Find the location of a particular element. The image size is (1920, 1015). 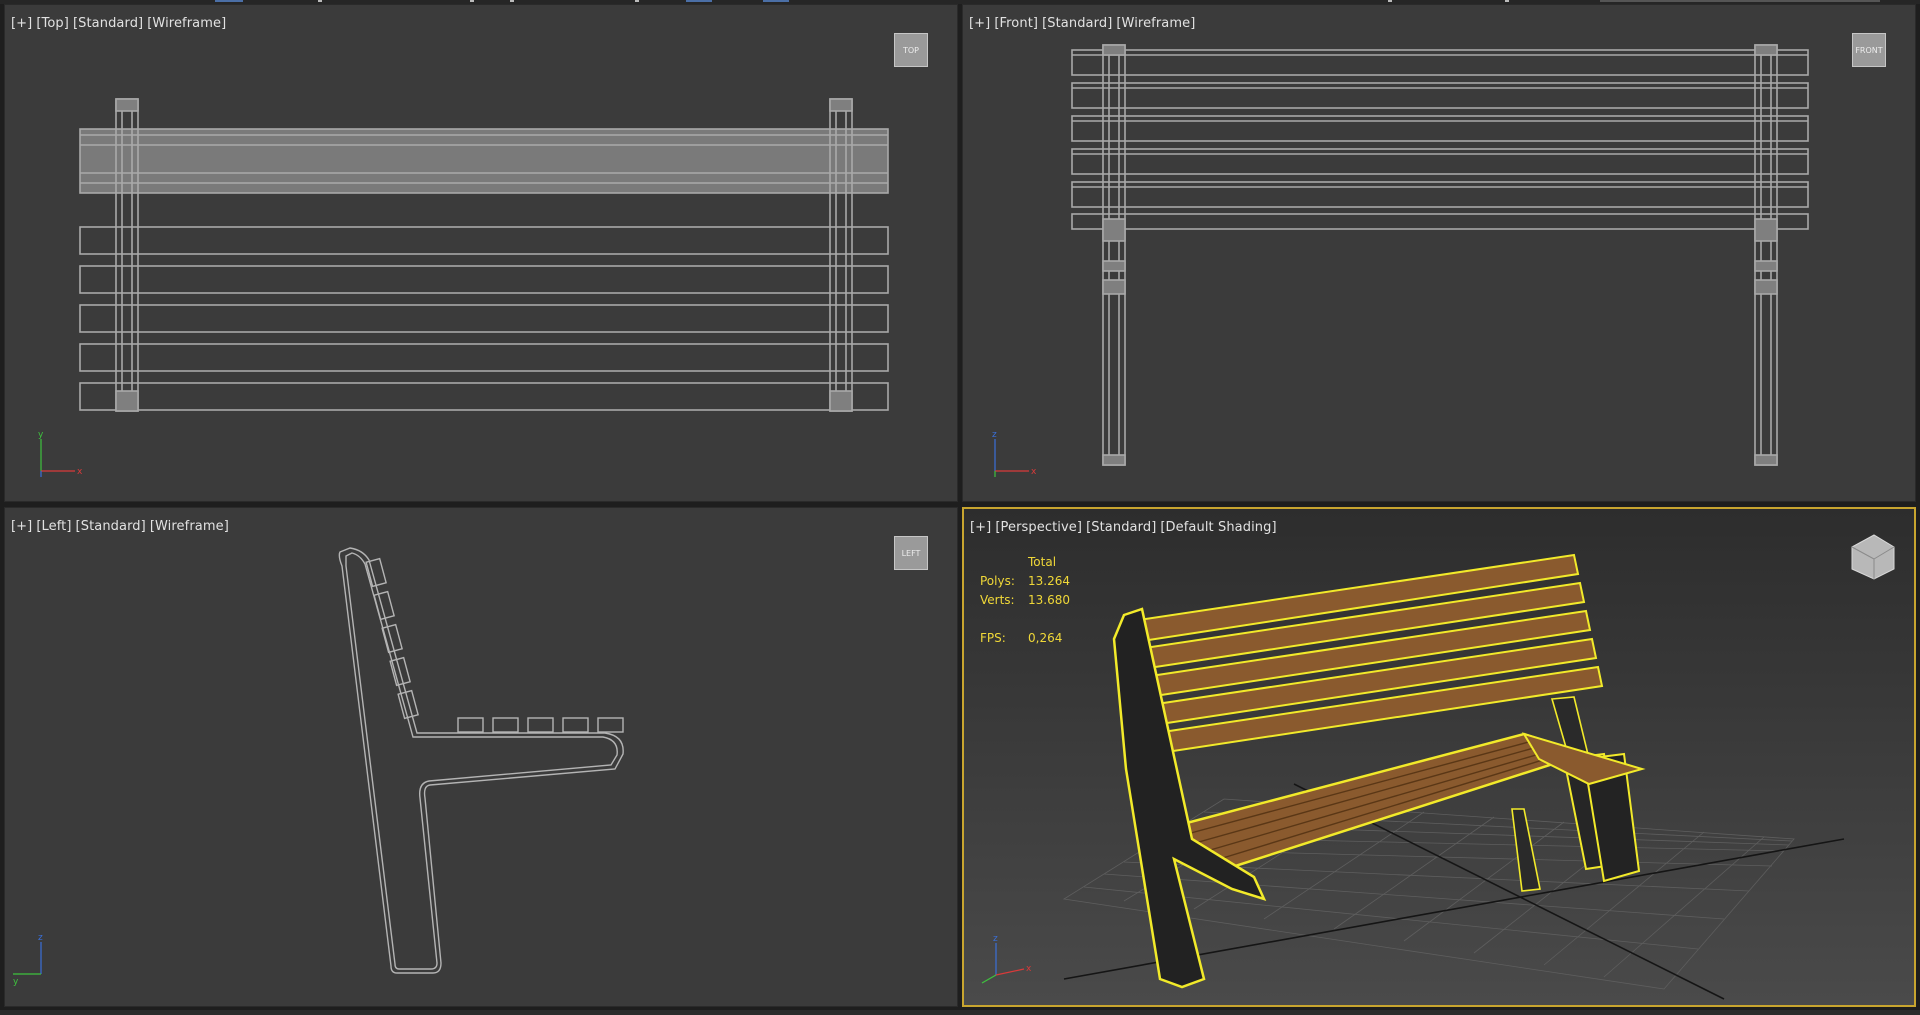

seat-slat-sections is located at coordinates (540, 725).